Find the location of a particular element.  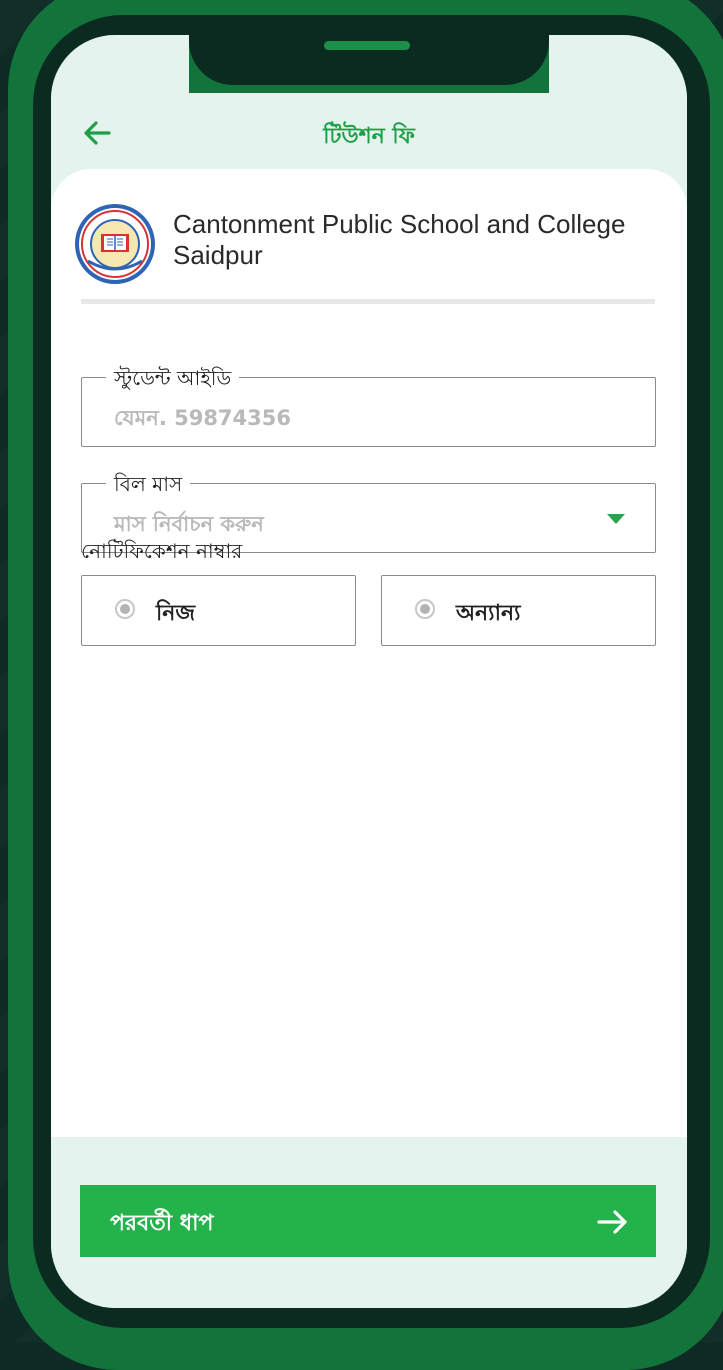

student-id-field: স্টুডেন্ট আইডি যেমন. 59874356 is located at coordinates (368, 405).